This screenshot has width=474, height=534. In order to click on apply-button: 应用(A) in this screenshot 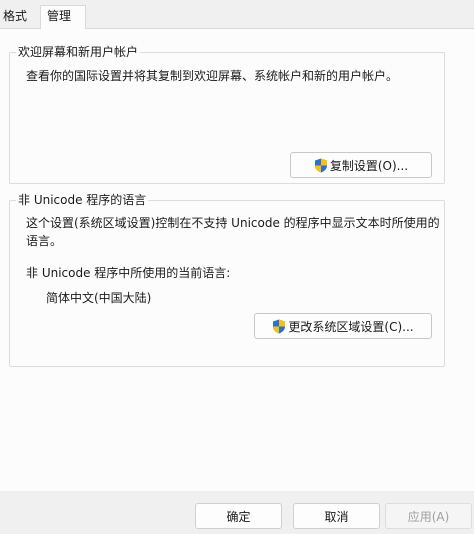, I will do `click(428, 516)`.